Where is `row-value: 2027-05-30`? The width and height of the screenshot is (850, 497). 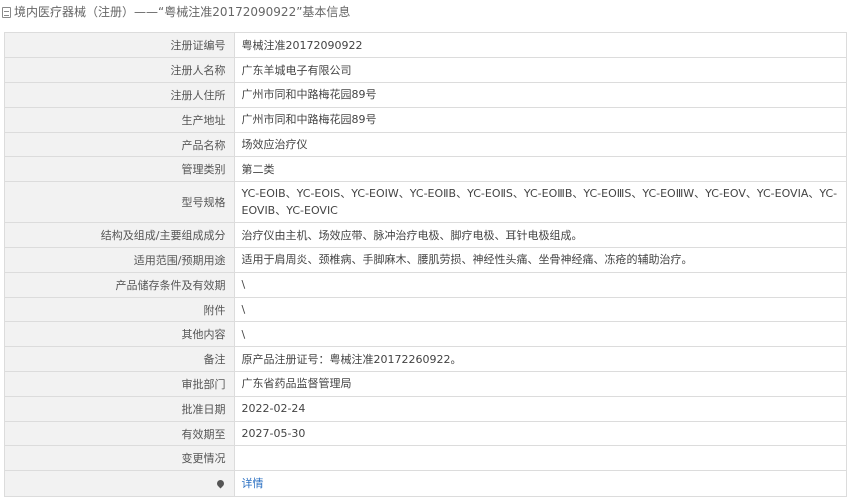
row-value: 2027-05-30 is located at coordinates (540, 433).